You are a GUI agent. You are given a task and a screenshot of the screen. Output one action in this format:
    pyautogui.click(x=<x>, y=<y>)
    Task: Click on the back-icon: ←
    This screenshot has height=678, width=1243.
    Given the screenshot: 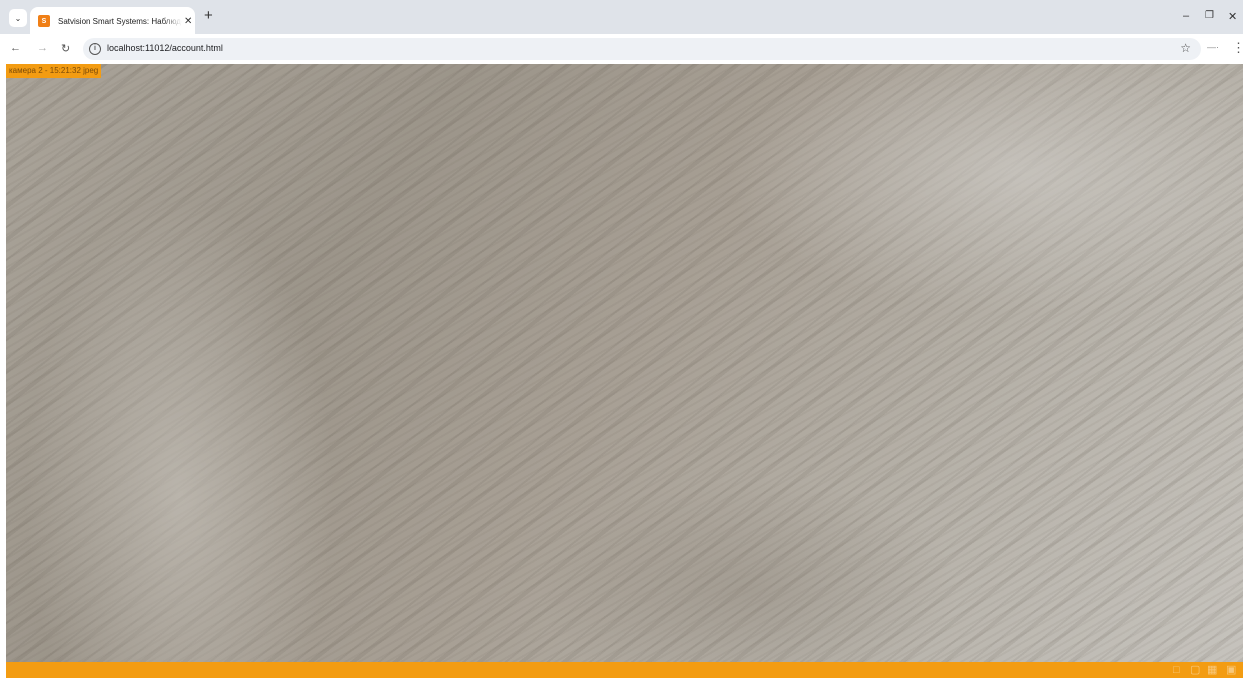 What is the action you would take?
    pyautogui.click(x=15, y=48)
    